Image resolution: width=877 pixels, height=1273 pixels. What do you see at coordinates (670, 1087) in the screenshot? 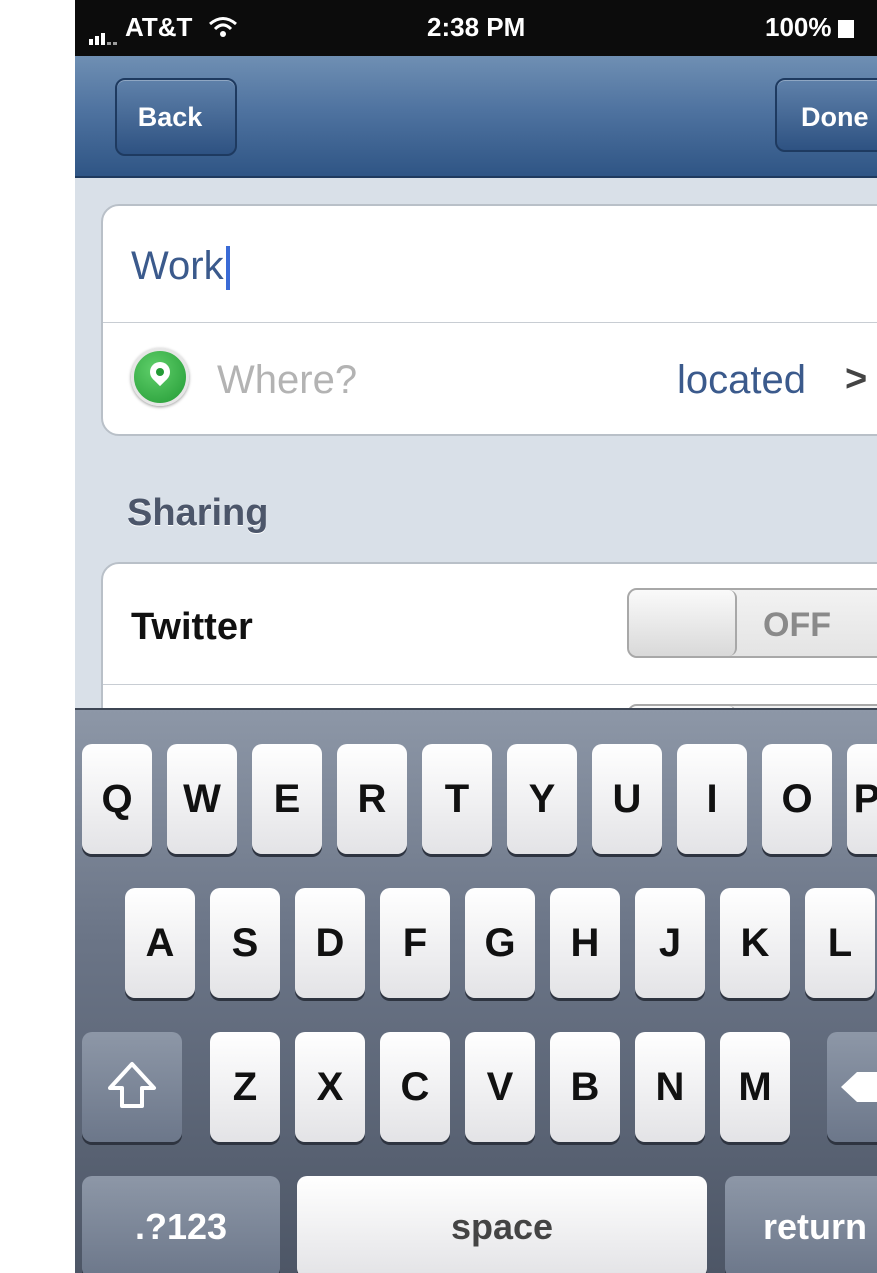
I see `key-n: N` at bounding box center [670, 1087].